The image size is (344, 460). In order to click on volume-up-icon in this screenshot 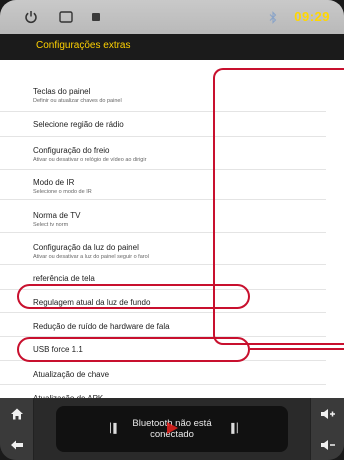, I will do `click(328, 413)`.